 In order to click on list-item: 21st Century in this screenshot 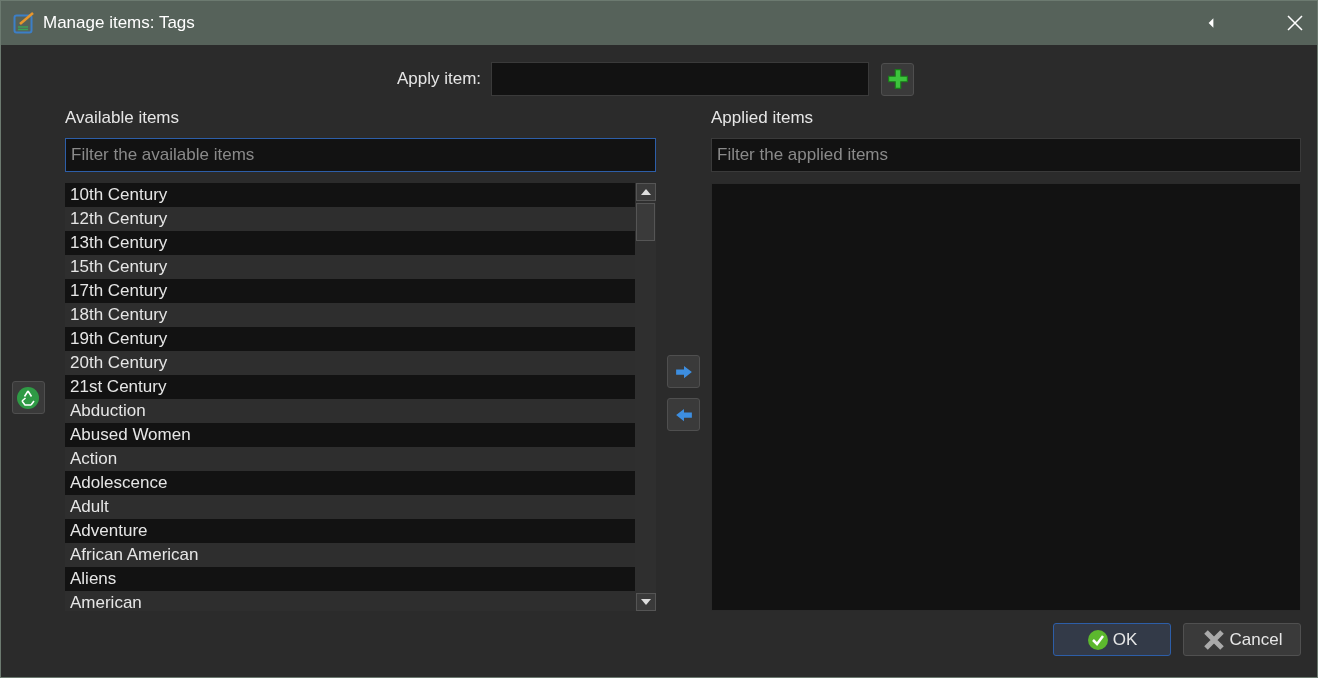, I will do `click(350, 387)`.